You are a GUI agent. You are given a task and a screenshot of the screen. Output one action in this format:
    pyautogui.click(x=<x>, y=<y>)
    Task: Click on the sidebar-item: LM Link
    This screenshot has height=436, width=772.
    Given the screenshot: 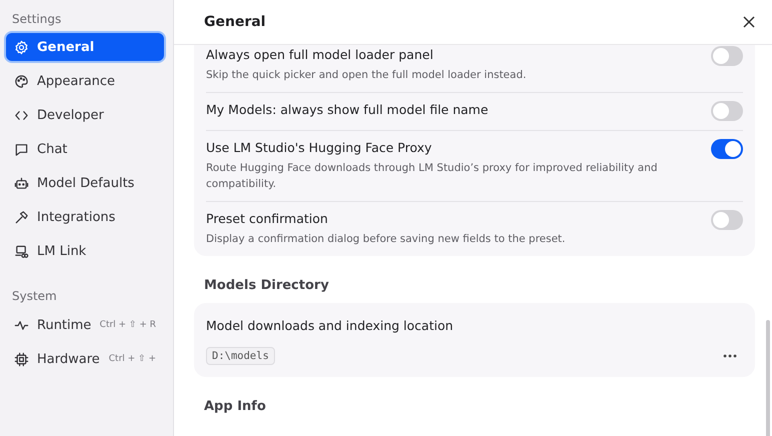 What is the action you would take?
    pyautogui.click(x=85, y=251)
    